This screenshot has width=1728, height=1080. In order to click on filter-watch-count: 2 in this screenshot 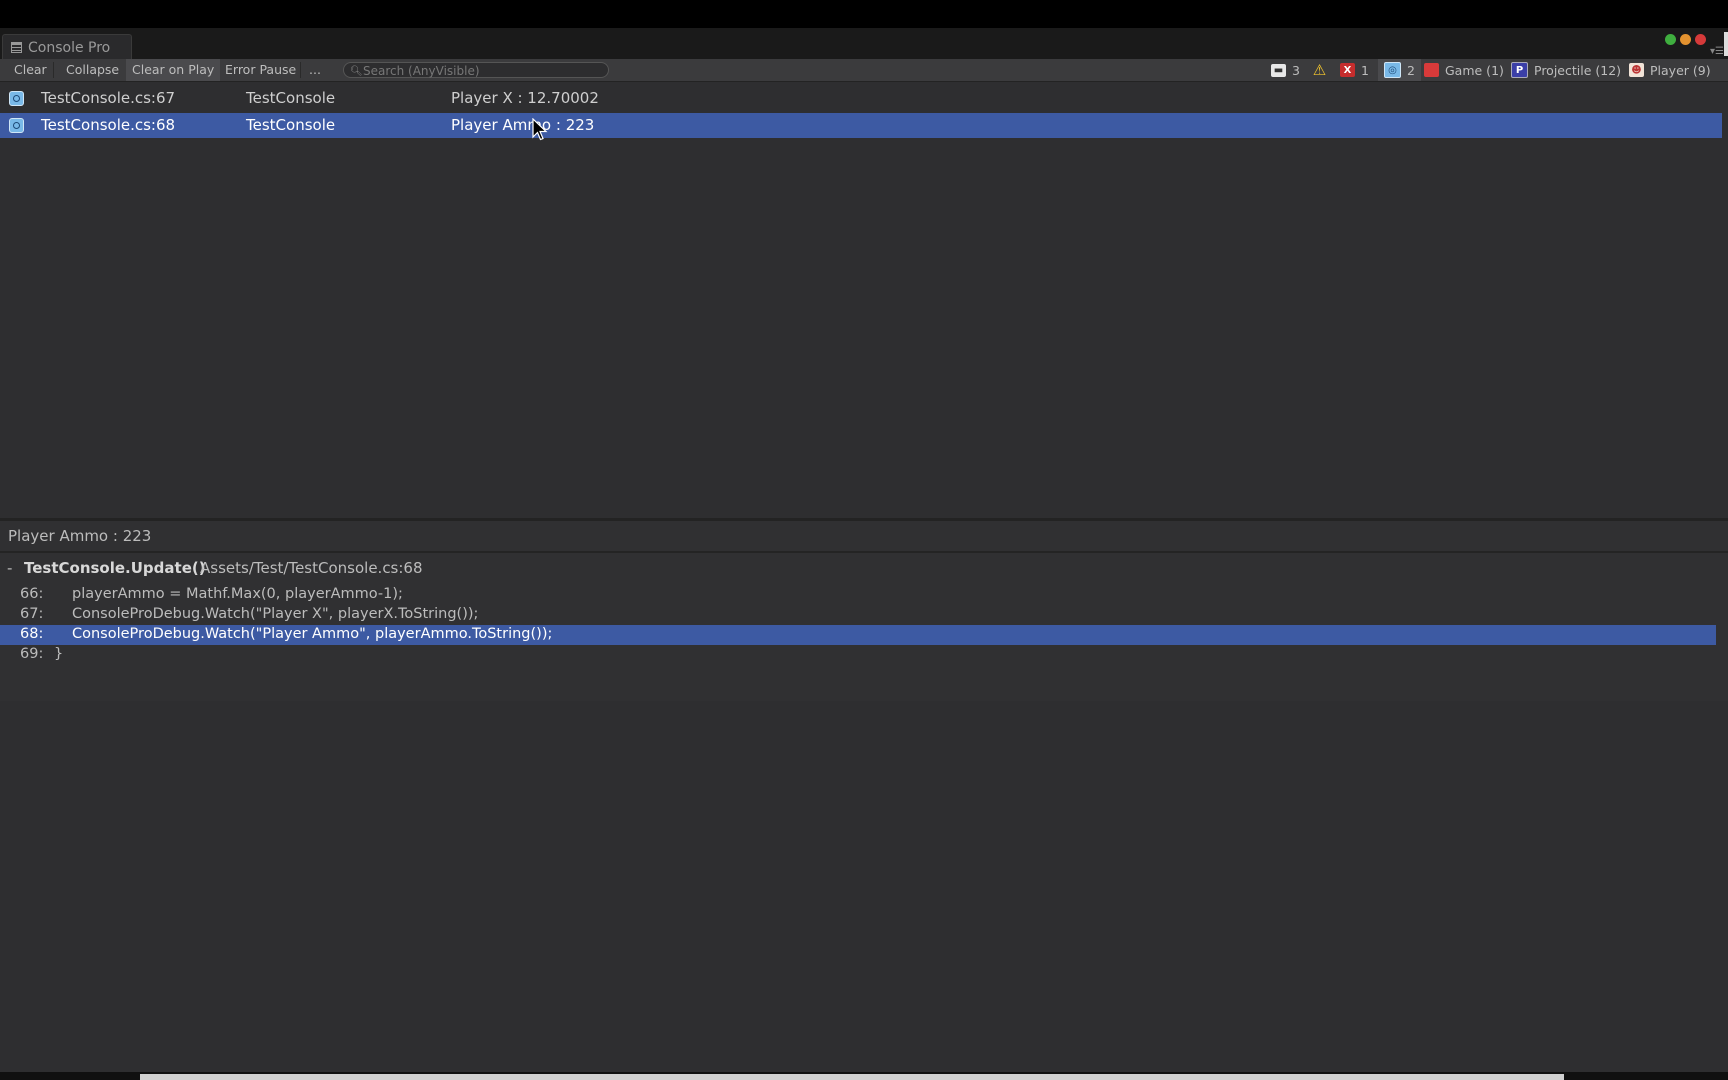, I will do `click(1411, 70)`.